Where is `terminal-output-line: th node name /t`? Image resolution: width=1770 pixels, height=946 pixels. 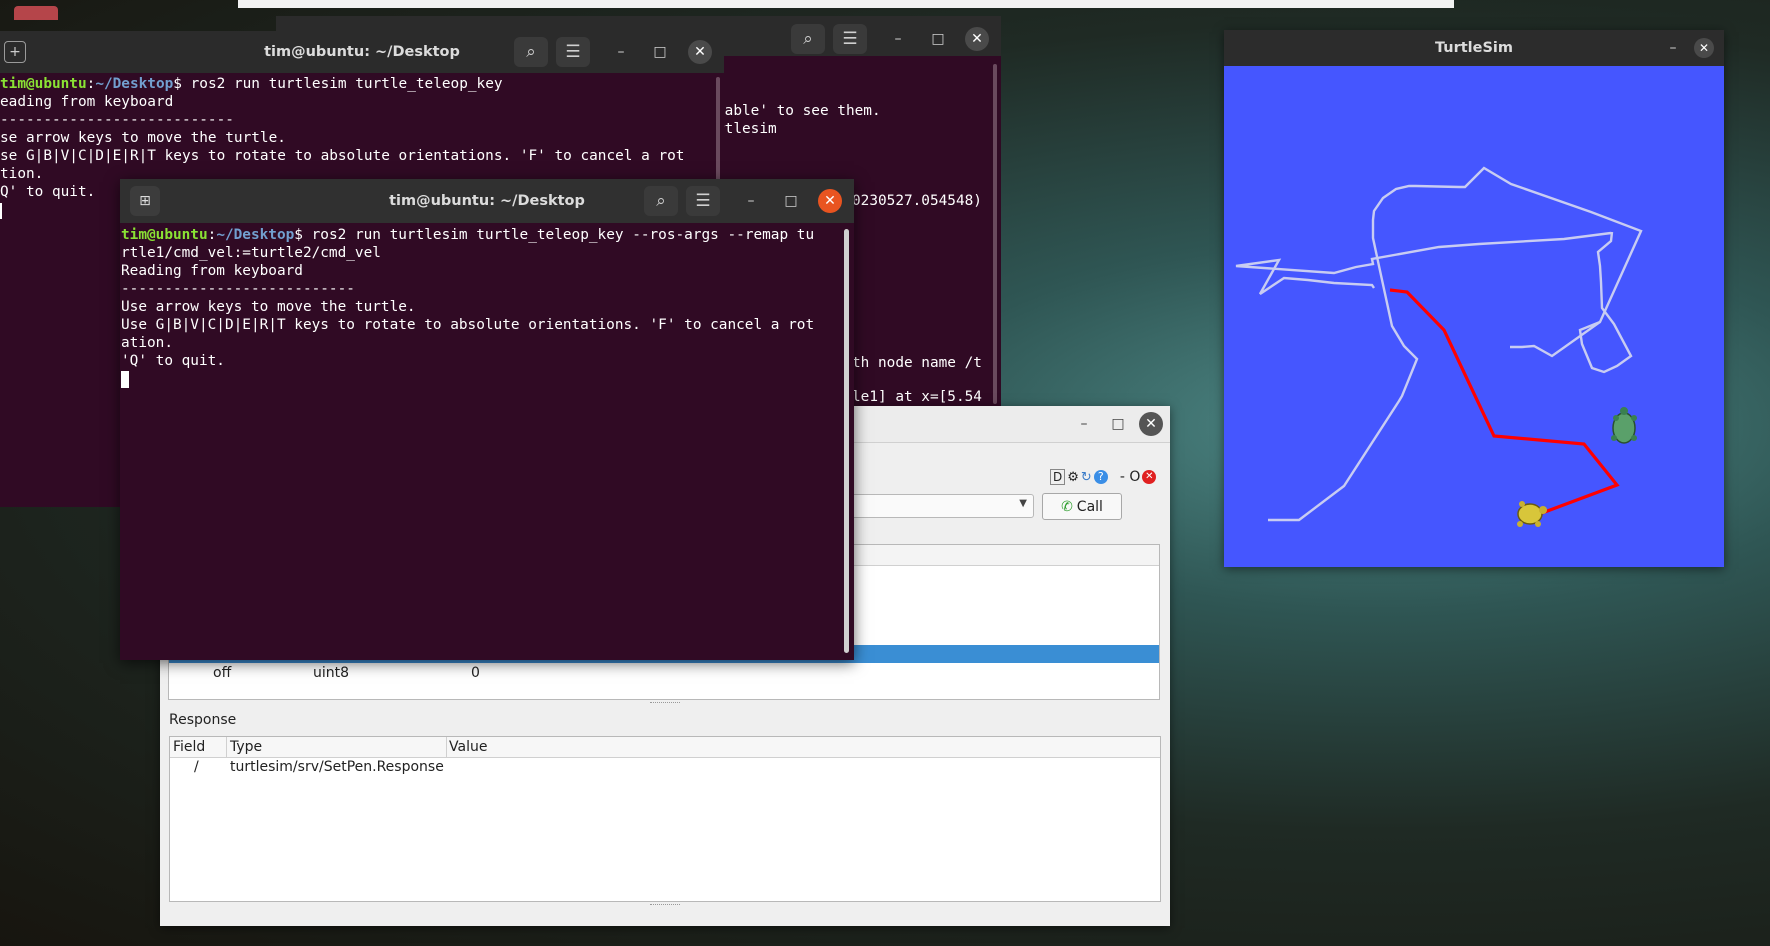 terminal-output-line: th node name /t is located at coordinates (917, 363).